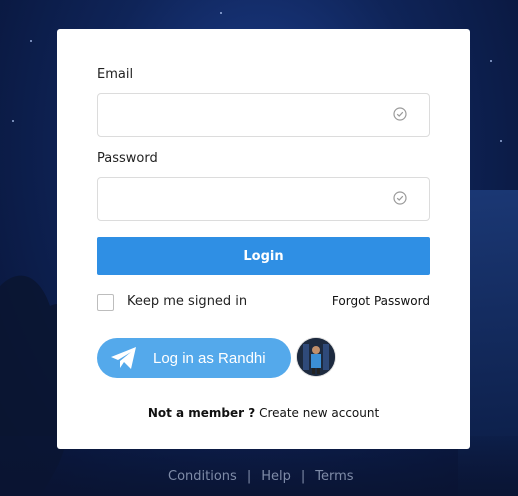 This screenshot has height=496, width=518. I want to click on avatar-image, so click(316, 357).